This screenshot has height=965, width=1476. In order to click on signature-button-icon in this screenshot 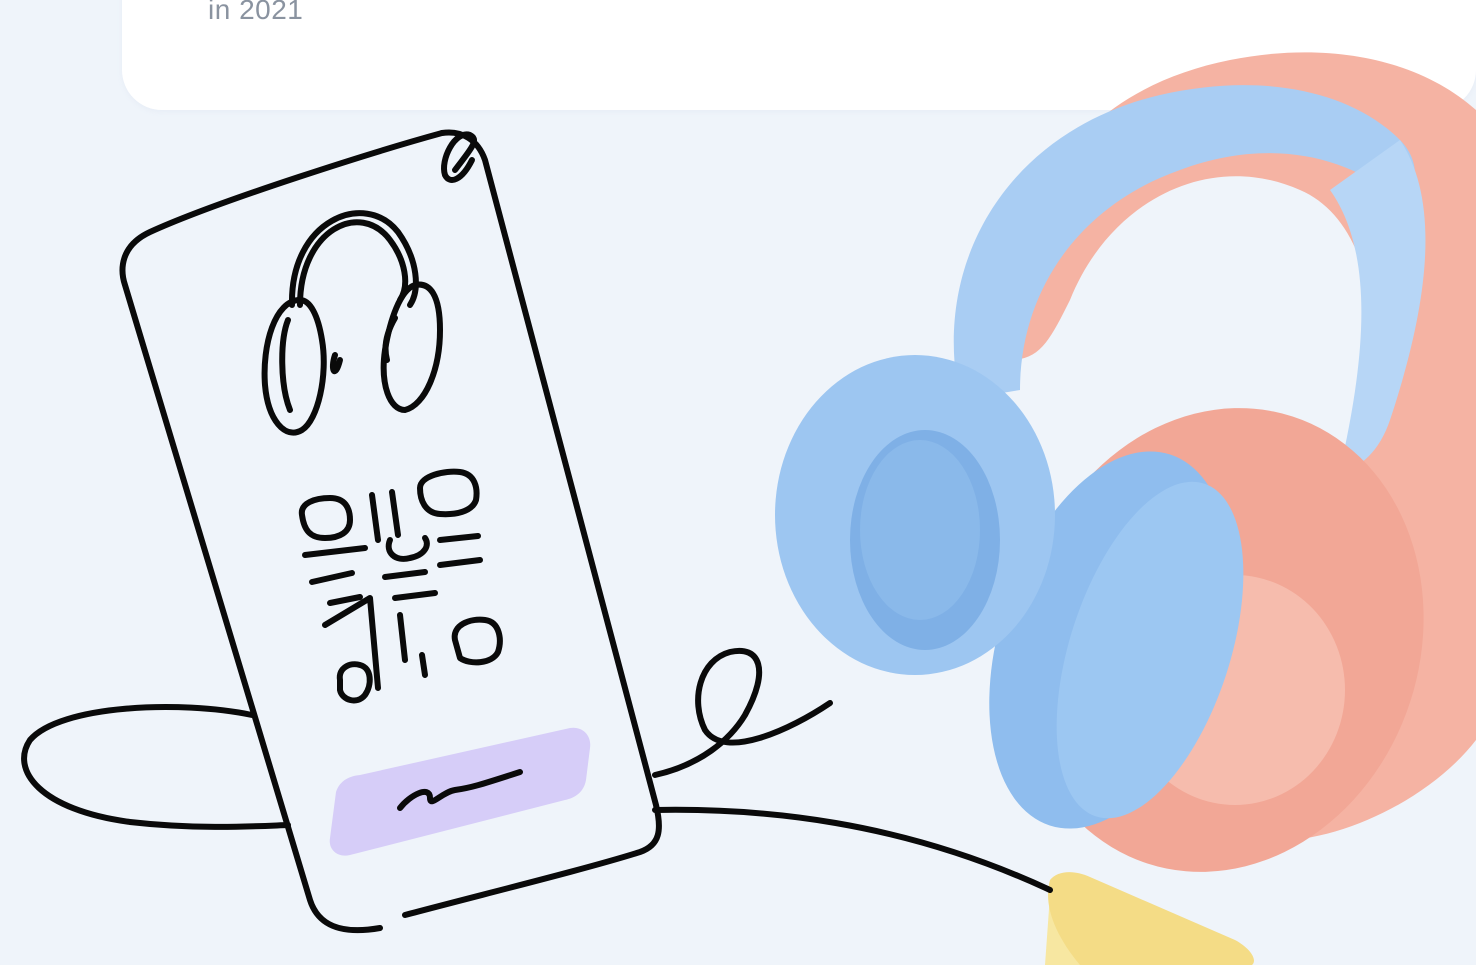, I will do `click(460, 791)`.